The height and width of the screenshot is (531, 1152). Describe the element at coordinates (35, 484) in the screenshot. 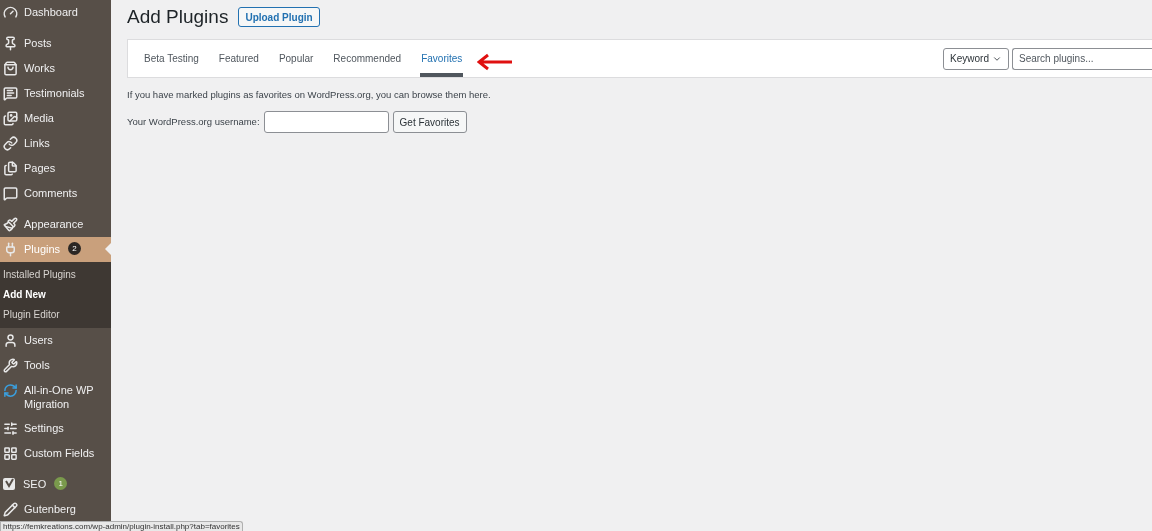

I see `menu-label: SEO` at that location.